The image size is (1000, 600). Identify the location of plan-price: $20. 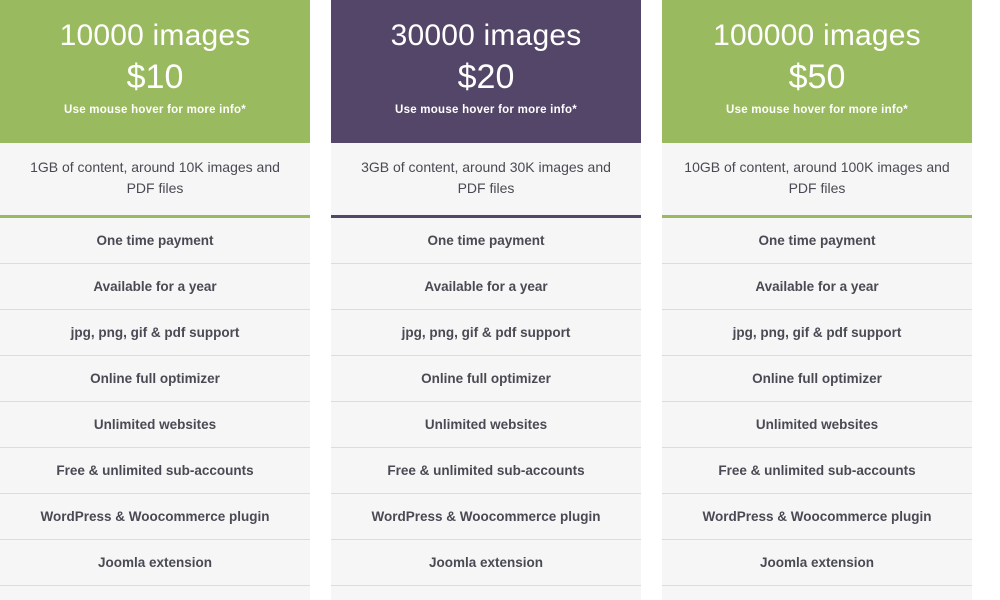
(486, 77).